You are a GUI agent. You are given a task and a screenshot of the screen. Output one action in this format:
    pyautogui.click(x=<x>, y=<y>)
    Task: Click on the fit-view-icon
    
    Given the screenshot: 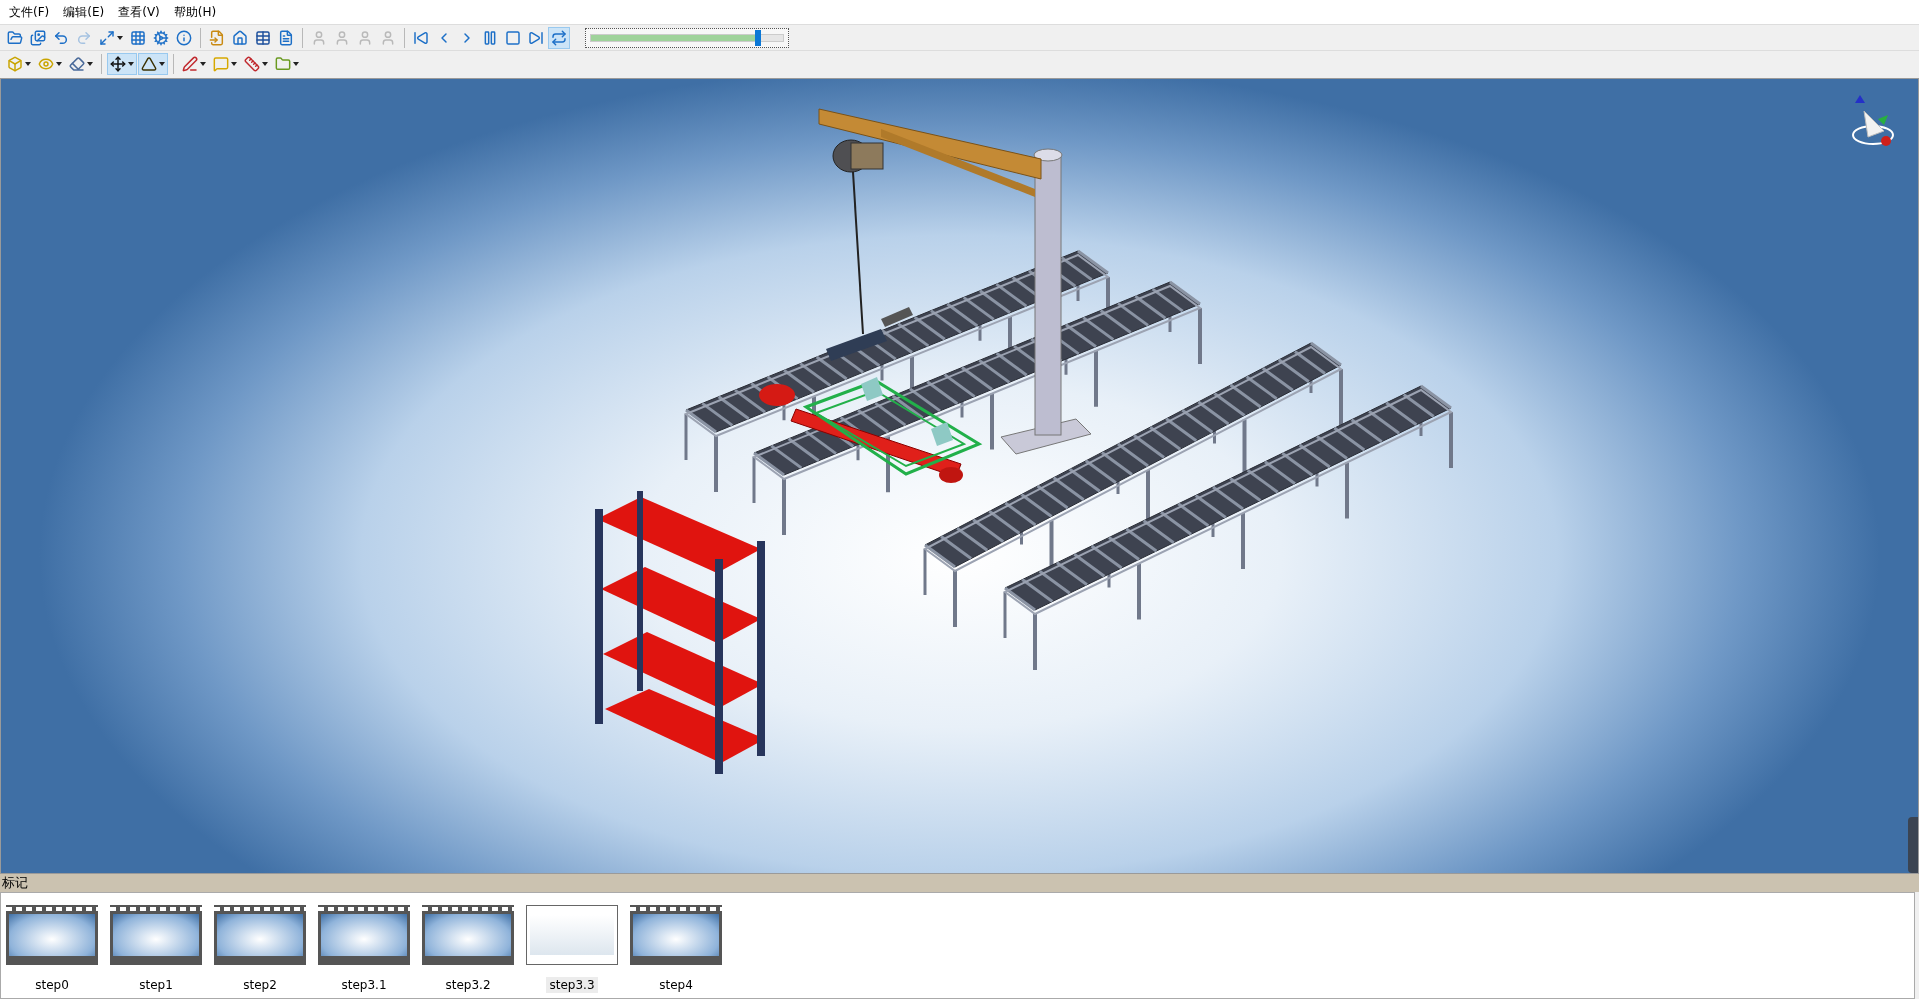 What is the action you would take?
    pyautogui.click(x=107, y=37)
    